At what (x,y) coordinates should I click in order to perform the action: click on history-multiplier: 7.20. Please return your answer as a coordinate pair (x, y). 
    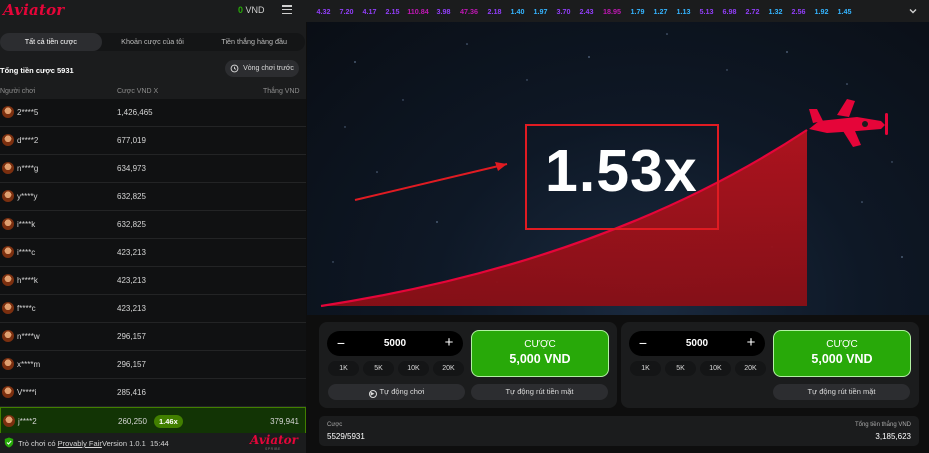
    Looking at the image, I should click on (346, 11).